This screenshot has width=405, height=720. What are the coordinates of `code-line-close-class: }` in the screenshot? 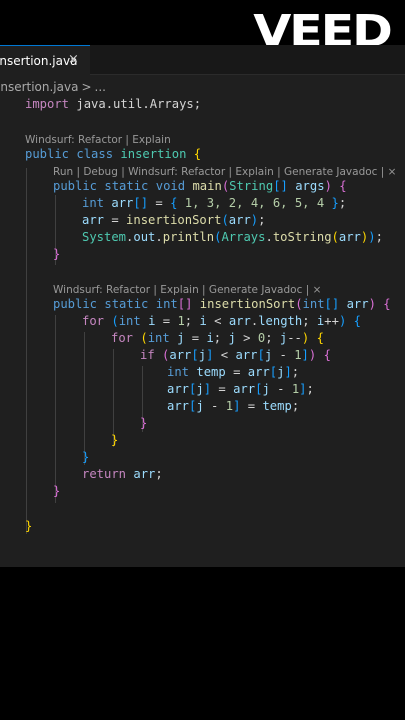 It's located at (29, 526).